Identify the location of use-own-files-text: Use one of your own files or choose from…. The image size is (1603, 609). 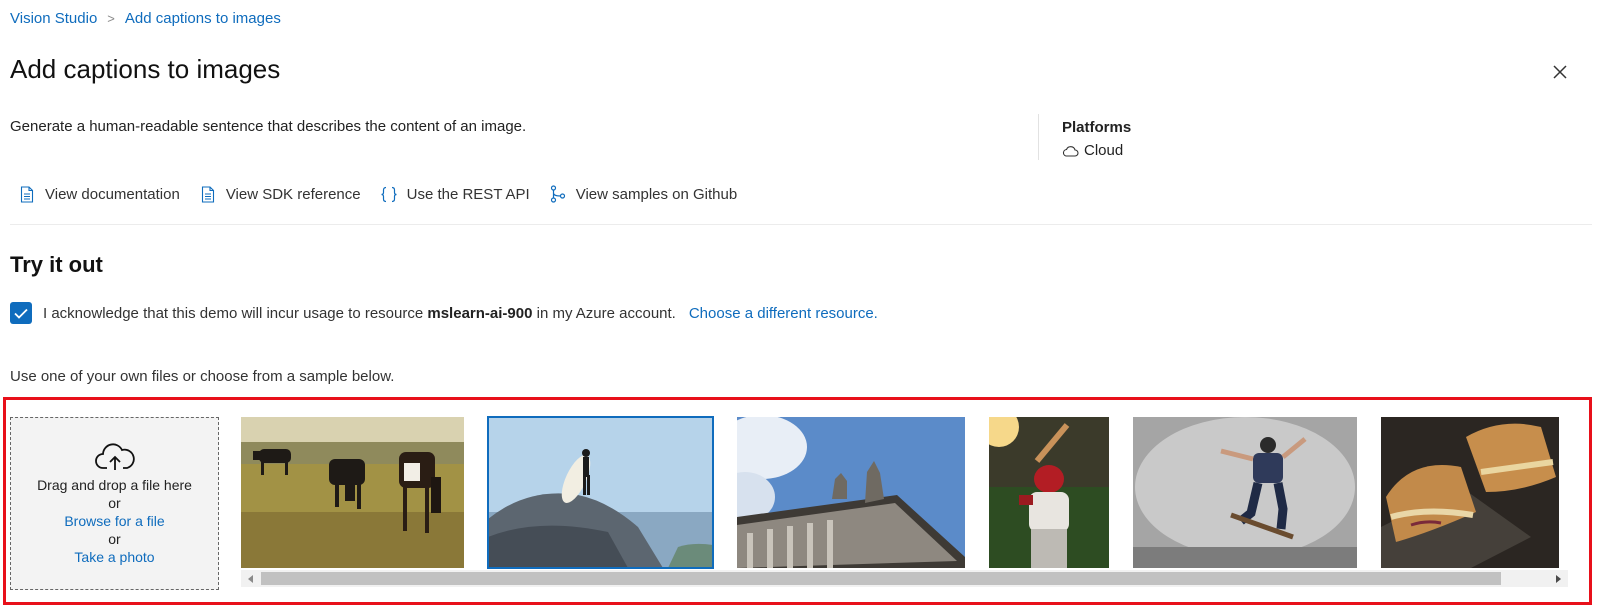
(202, 376).